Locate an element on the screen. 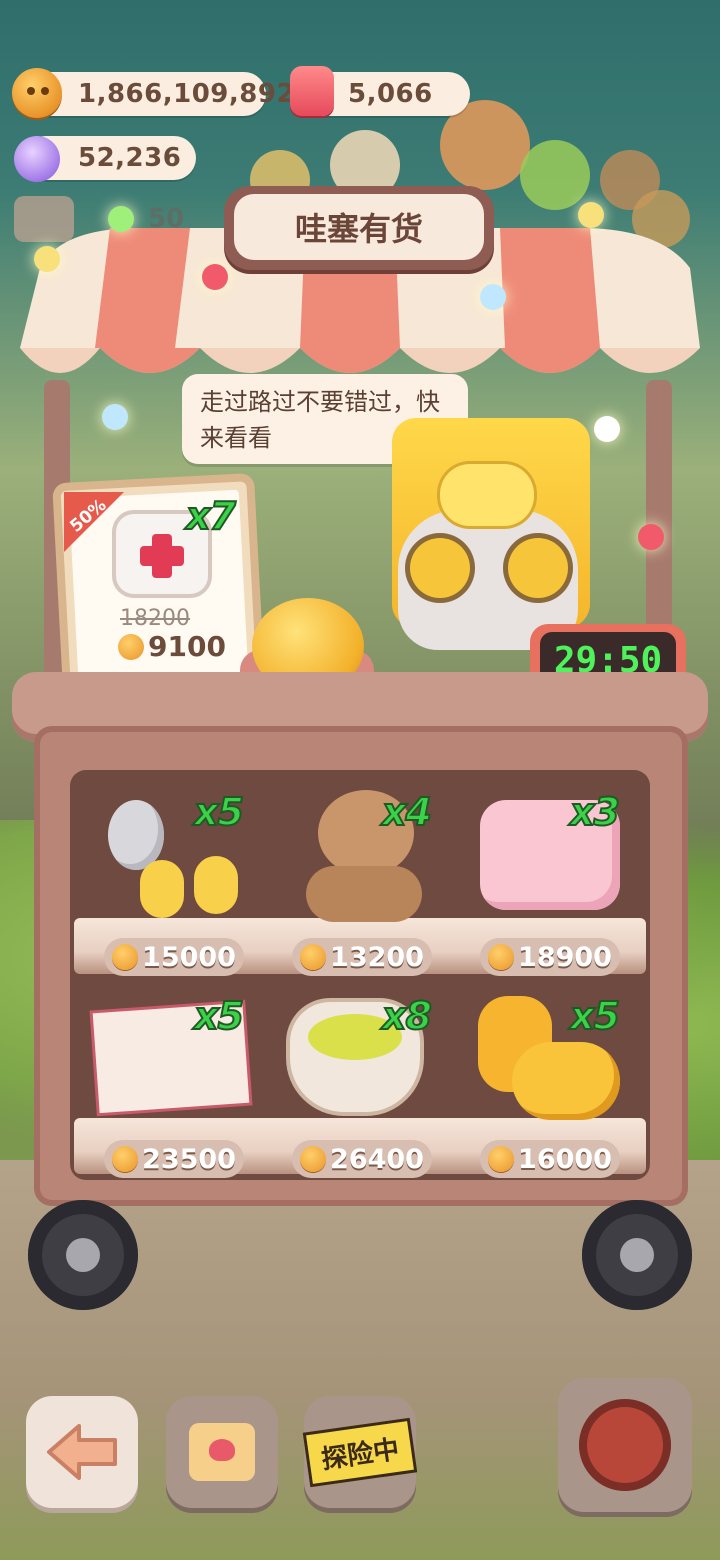 This screenshot has height=1560, width=720. fork-handle is located at coordinates (216, 885).